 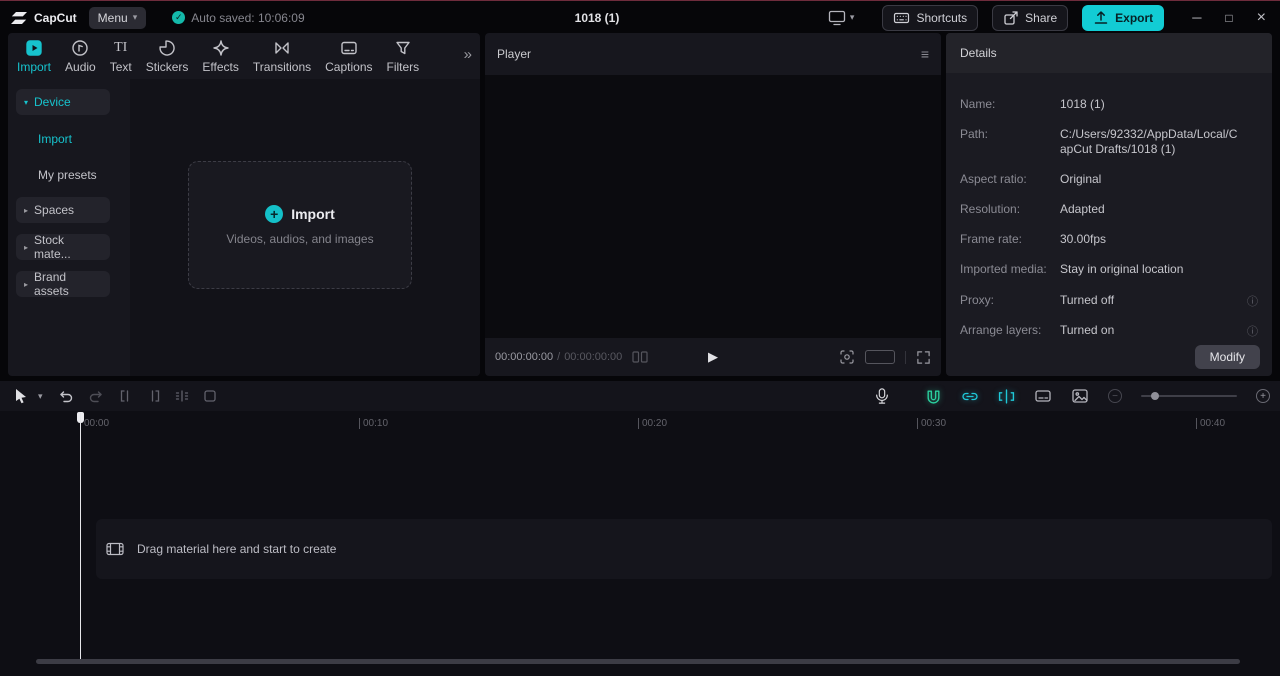 What do you see at coordinates (1228, 18) in the screenshot?
I see `maximize-button: □` at bounding box center [1228, 18].